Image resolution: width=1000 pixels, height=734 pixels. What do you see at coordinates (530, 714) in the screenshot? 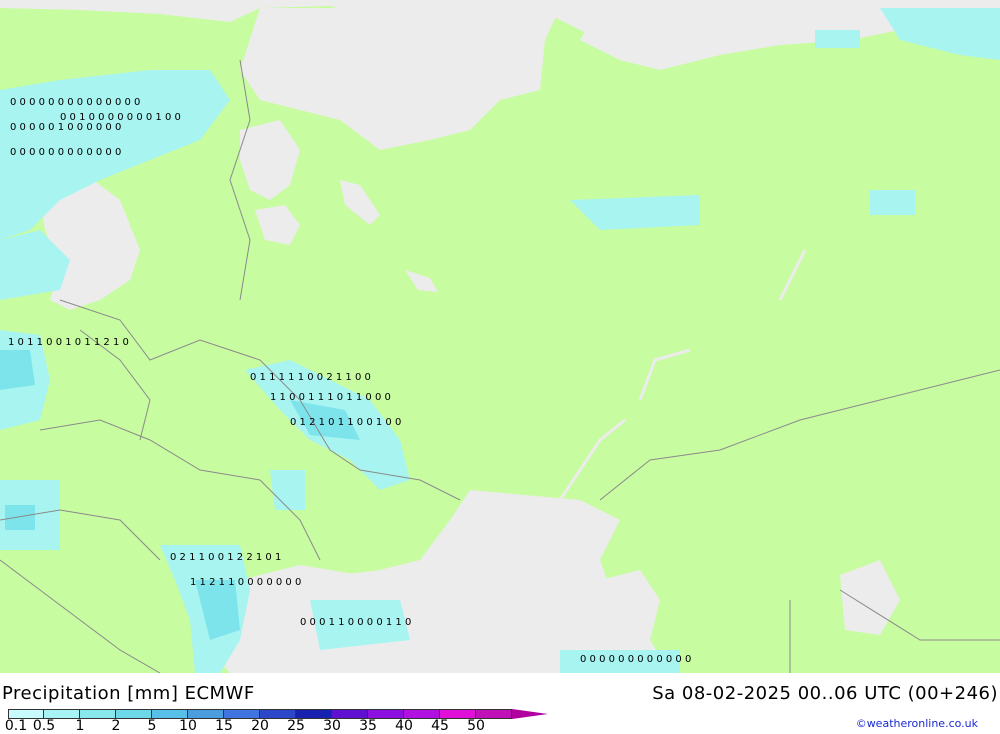
I see `legend-arrow-icon` at bounding box center [530, 714].